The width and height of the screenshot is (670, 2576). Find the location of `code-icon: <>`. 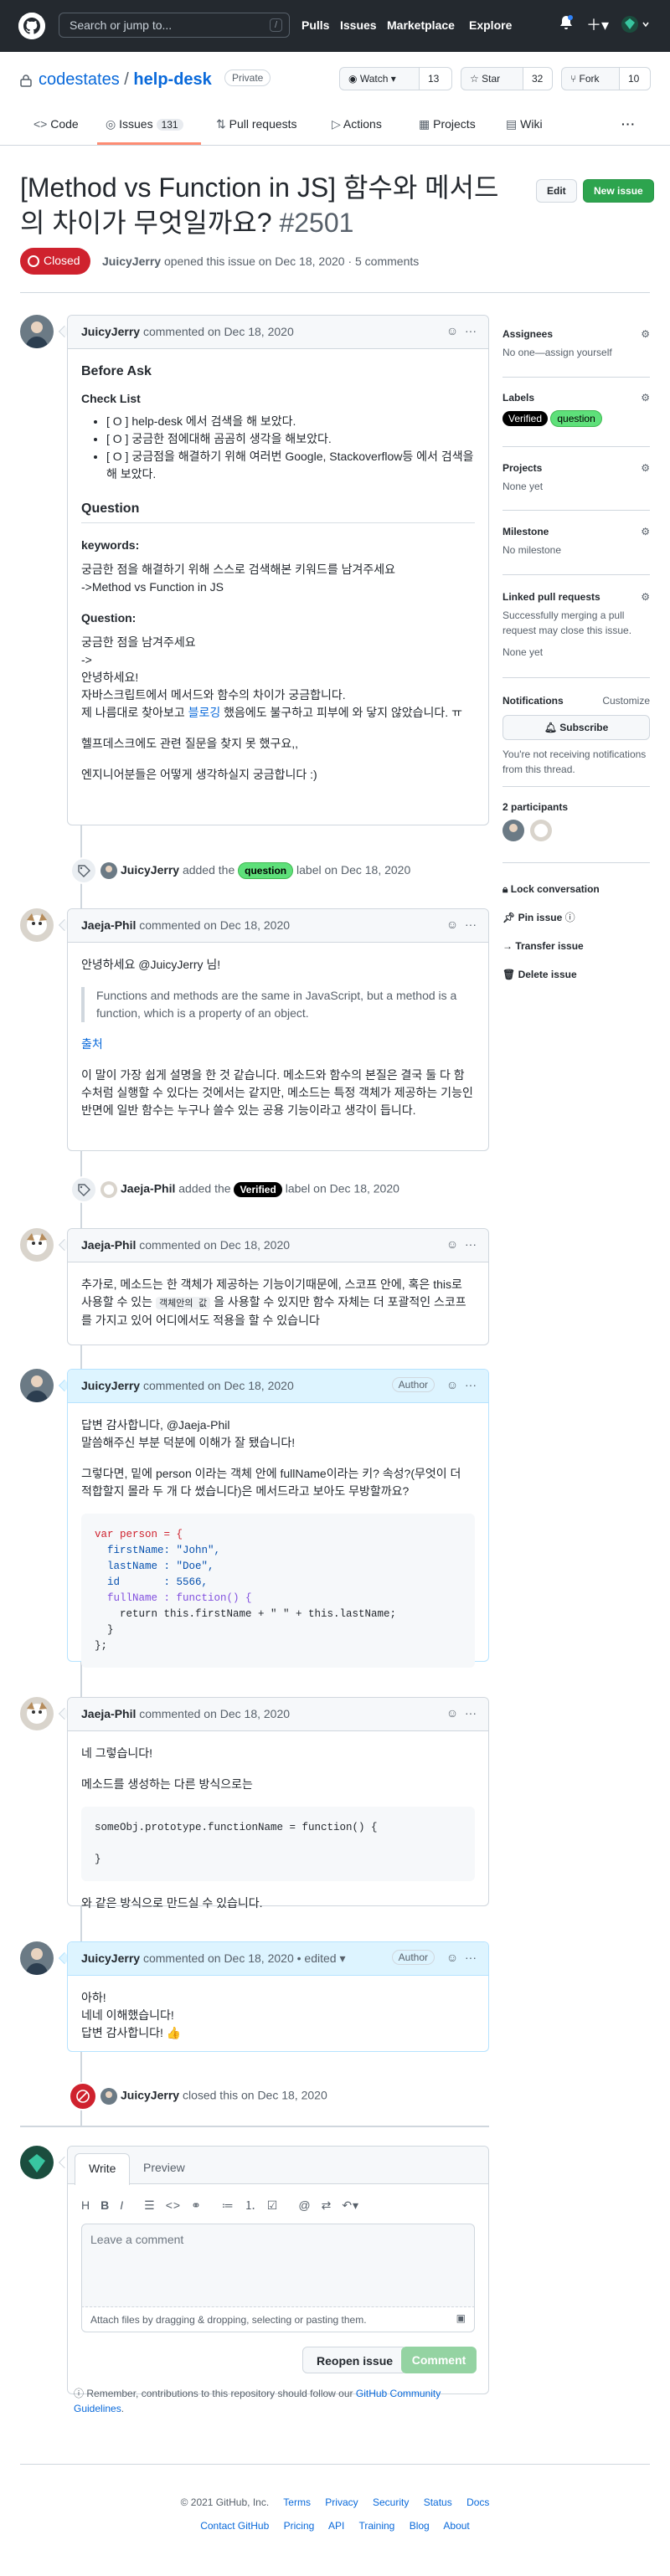

code-icon: <> is located at coordinates (173, 2205).